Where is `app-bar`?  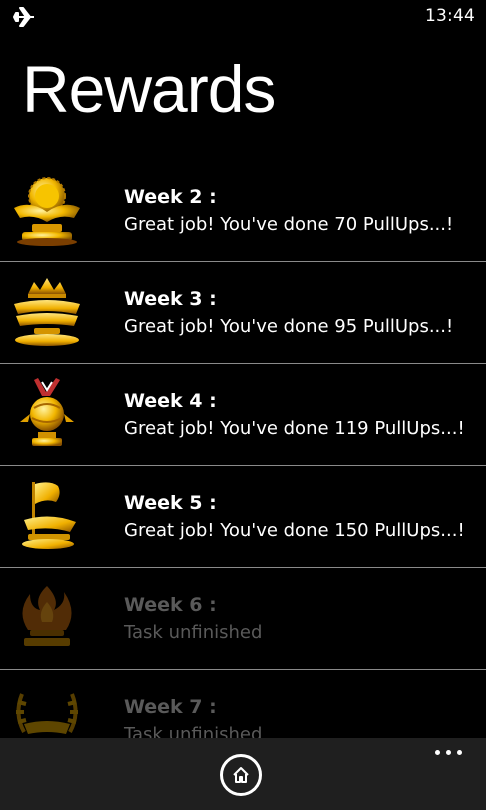
app-bar is located at coordinates (243, 774).